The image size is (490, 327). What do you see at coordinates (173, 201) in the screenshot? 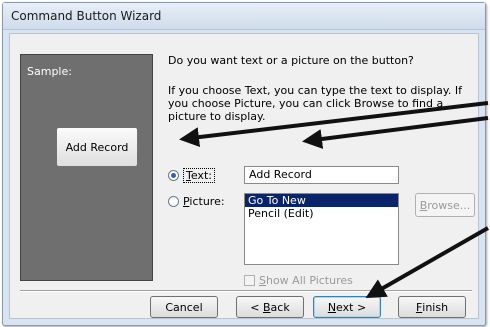
I see `picture-radio` at bounding box center [173, 201].